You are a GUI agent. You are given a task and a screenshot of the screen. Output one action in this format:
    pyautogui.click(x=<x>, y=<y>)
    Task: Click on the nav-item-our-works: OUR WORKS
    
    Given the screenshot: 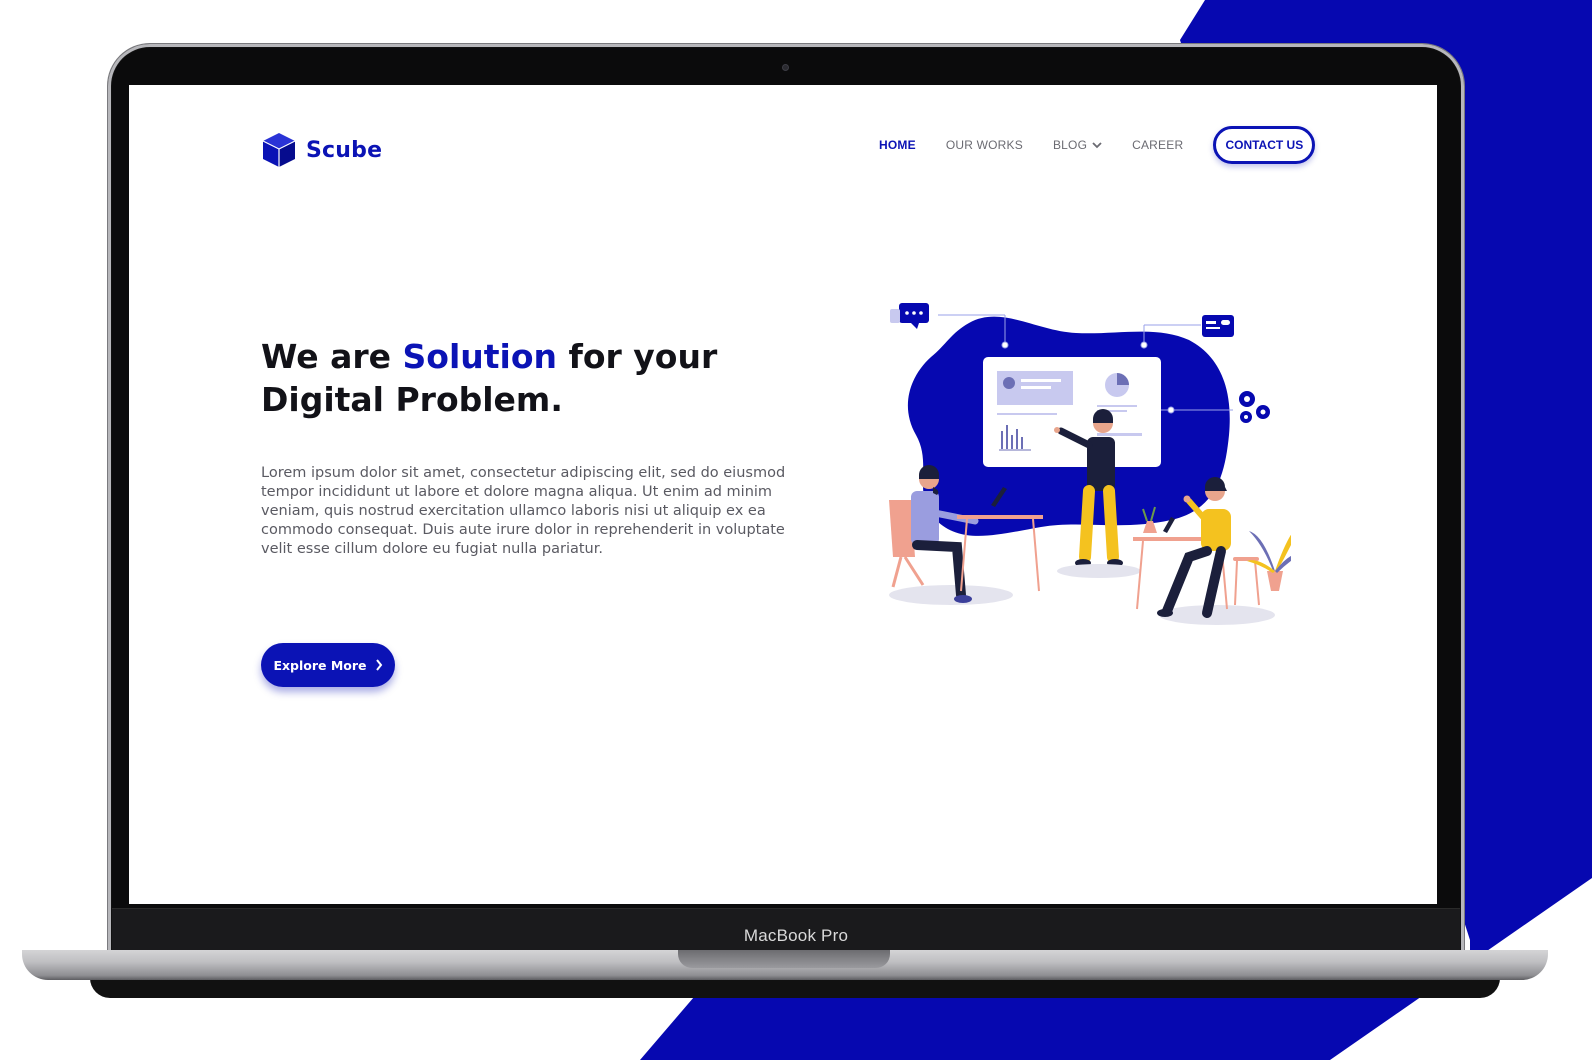 What is the action you would take?
    pyautogui.click(x=984, y=145)
    